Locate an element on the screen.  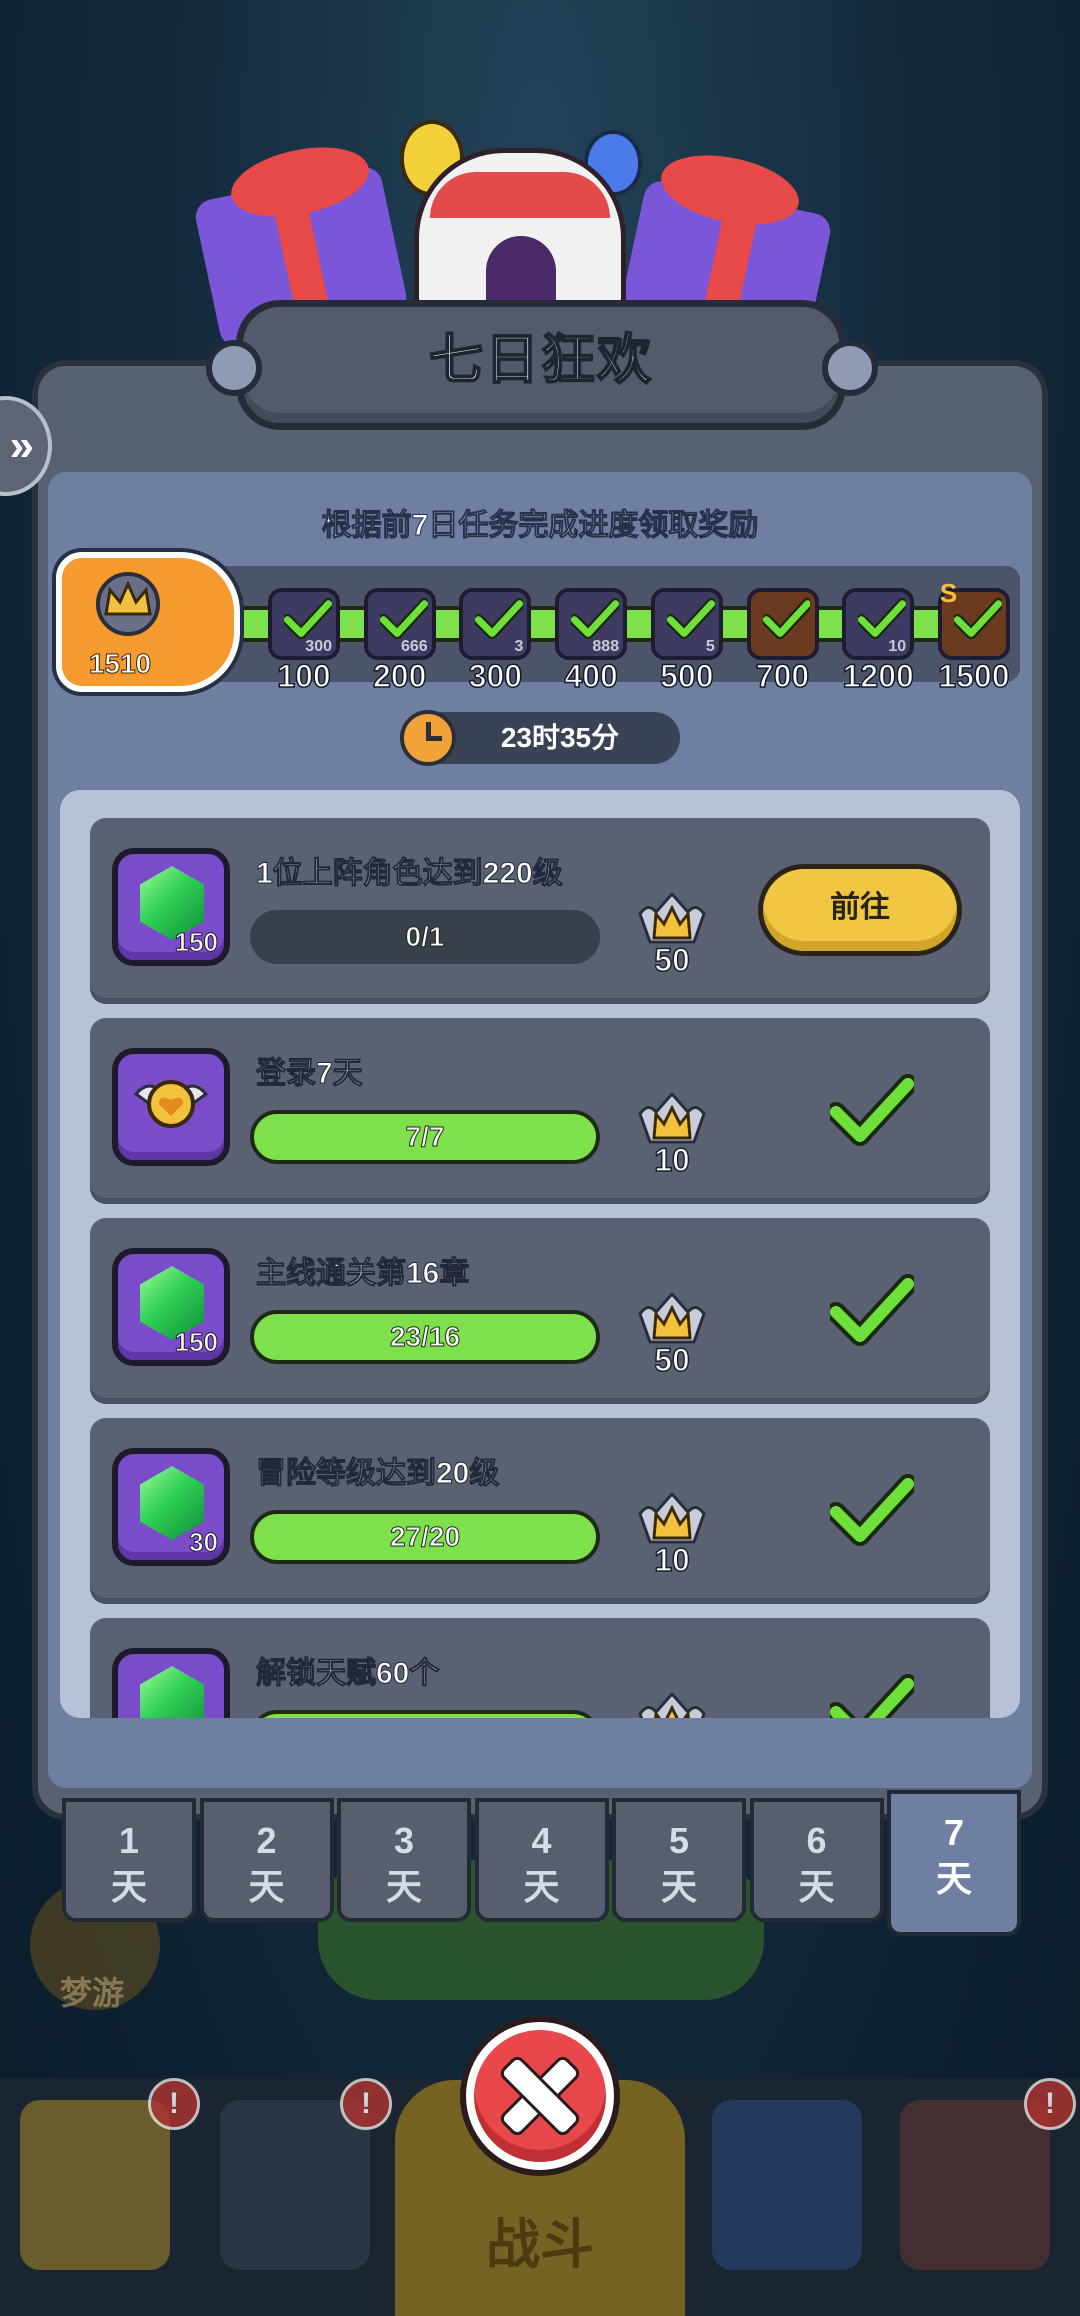
day-number: 2 is located at coordinates (266, 1840).